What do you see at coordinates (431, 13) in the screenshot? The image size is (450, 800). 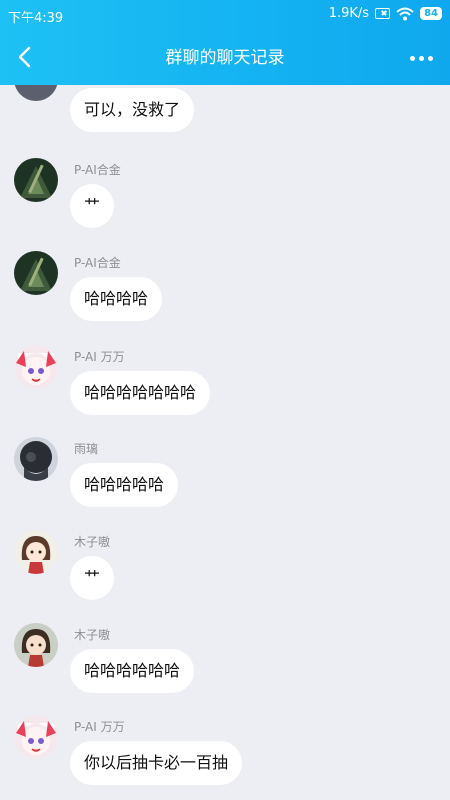 I see `battery-indicator: 84` at bounding box center [431, 13].